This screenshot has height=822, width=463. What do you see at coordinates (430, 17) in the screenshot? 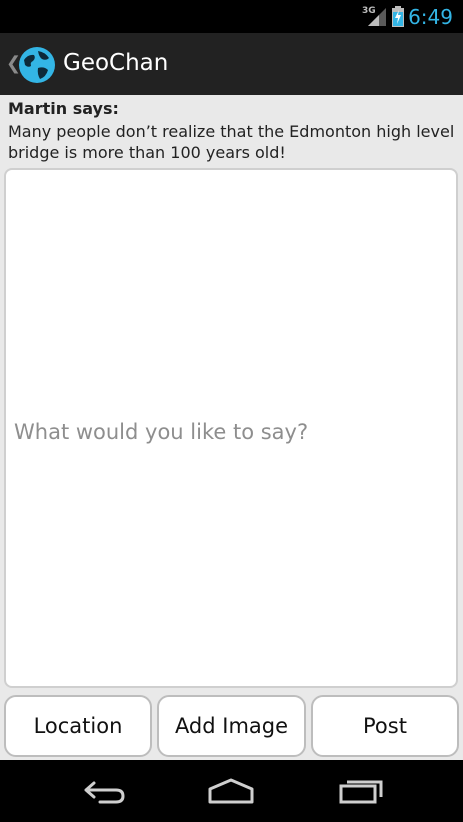
I see `clock: 6:49` at bounding box center [430, 17].